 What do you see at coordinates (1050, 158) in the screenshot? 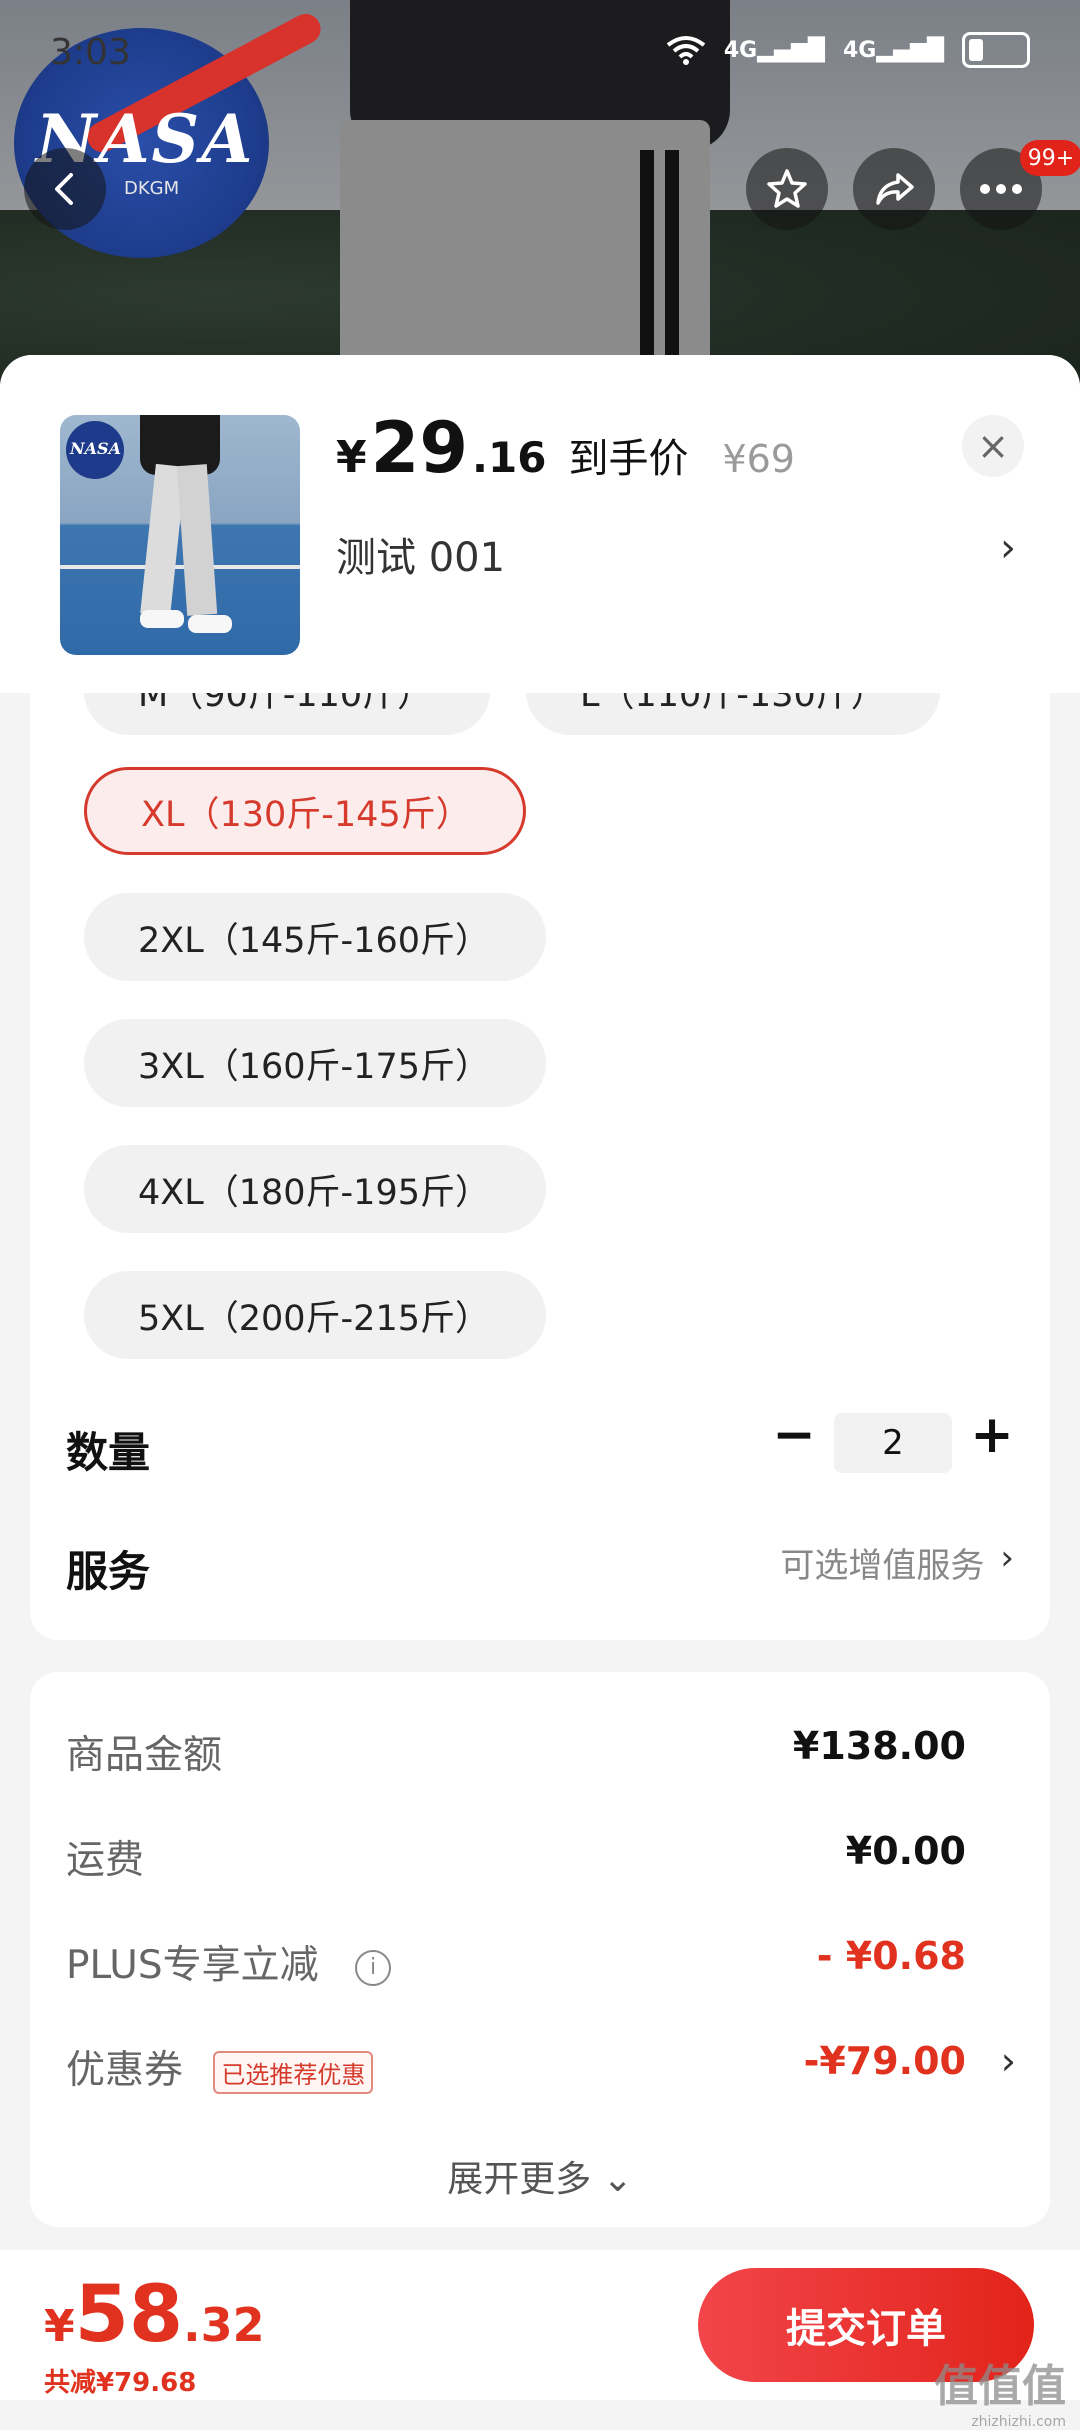
I see `notification-badge: 99+` at bounding box center [1050, 158].